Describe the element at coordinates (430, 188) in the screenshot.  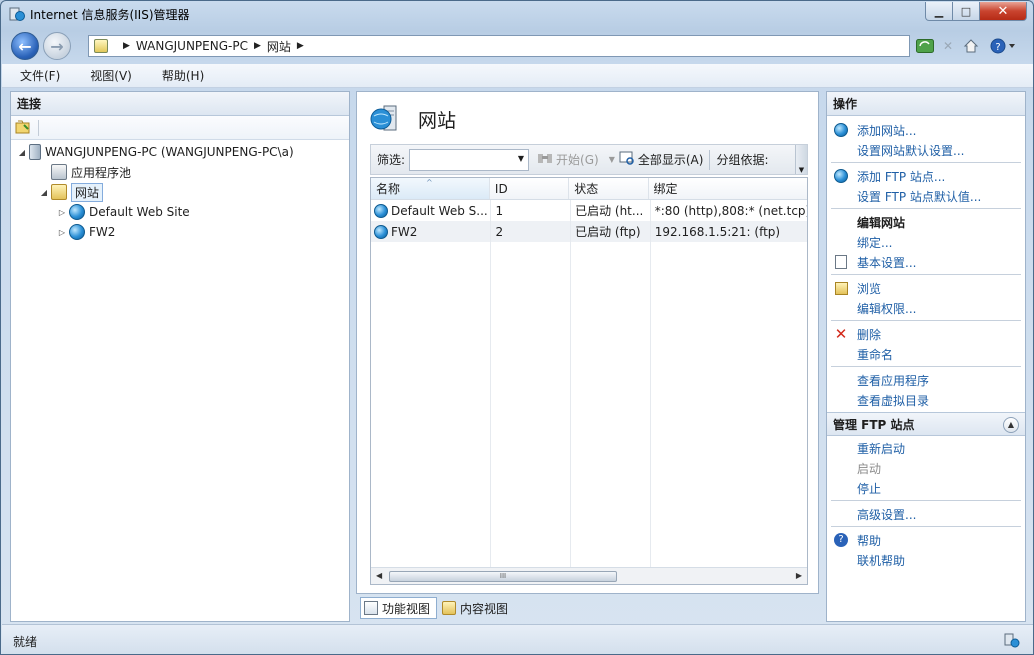
I see `column-header-name: ^ 名称` at that location.